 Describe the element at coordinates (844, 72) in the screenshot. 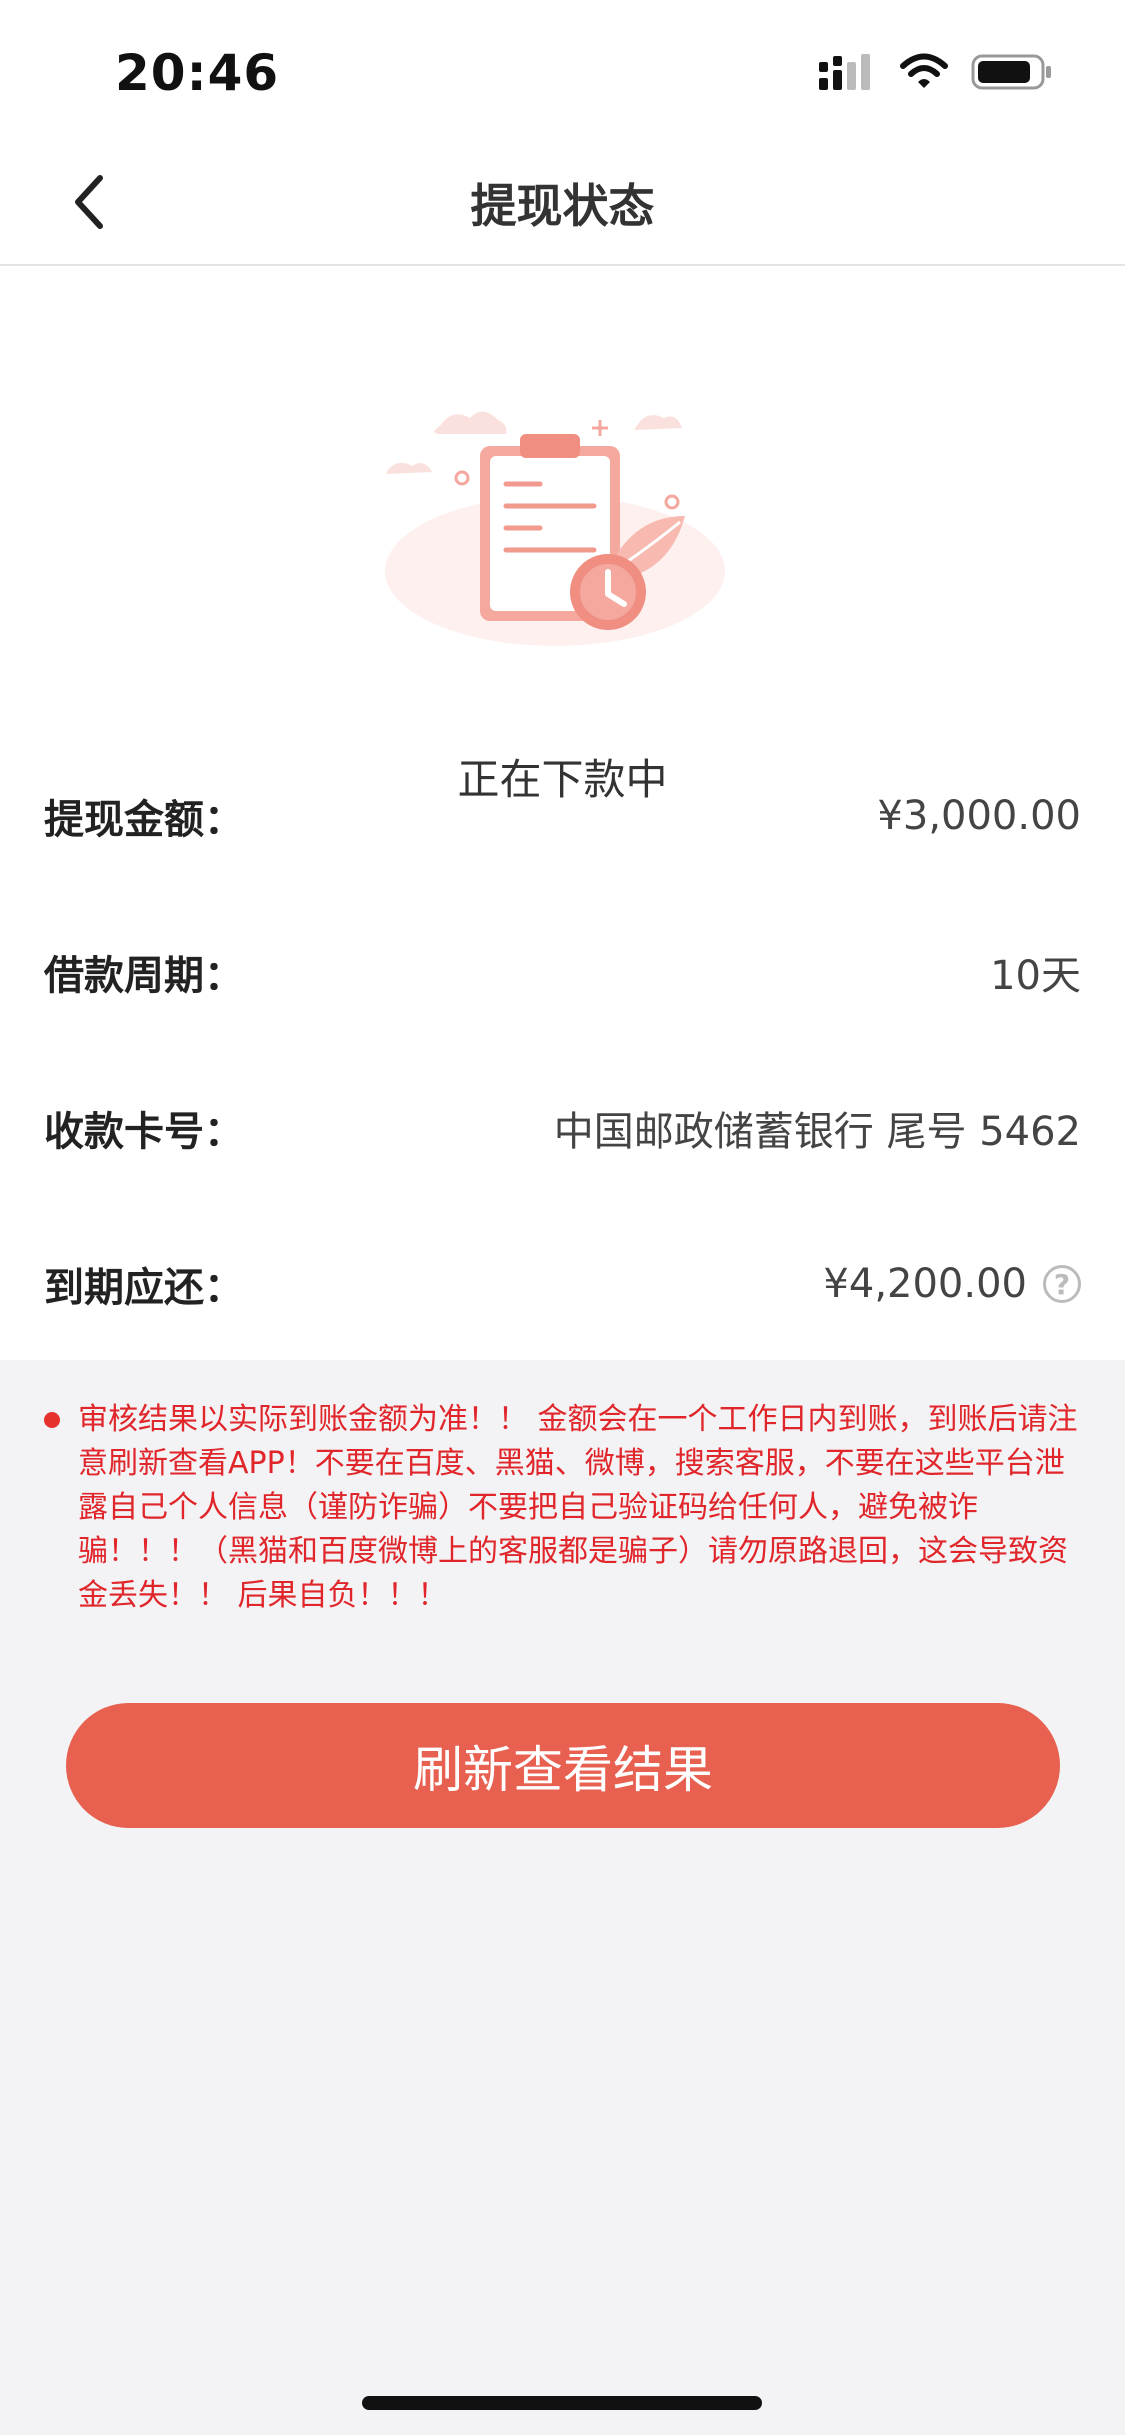

I see `signal-icon` at that location.